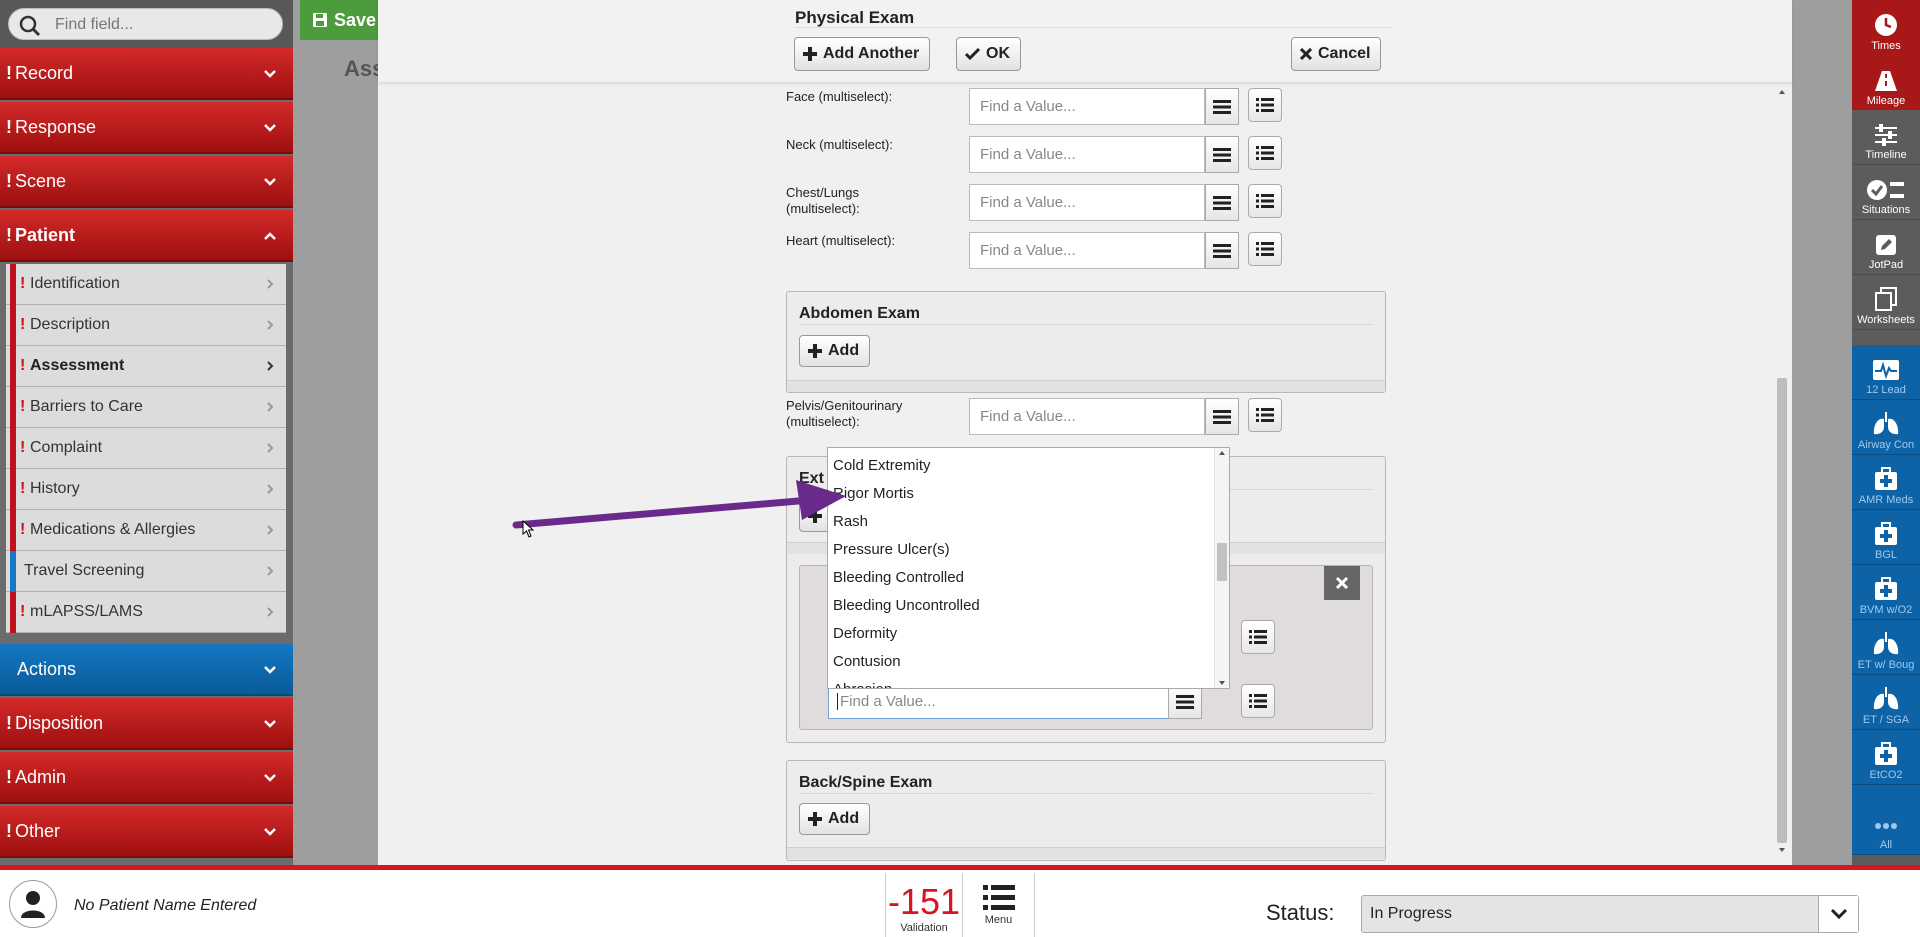 The height and width of the screenshot is (937, 1920). What do you see at coordinates (1265, 105) in the screenshot?
I see `face-options-button` at bounding box center [1265, 105].